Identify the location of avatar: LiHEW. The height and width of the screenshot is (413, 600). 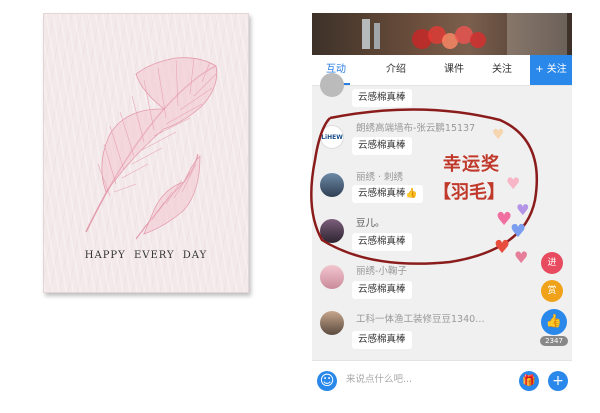
(332, 137).